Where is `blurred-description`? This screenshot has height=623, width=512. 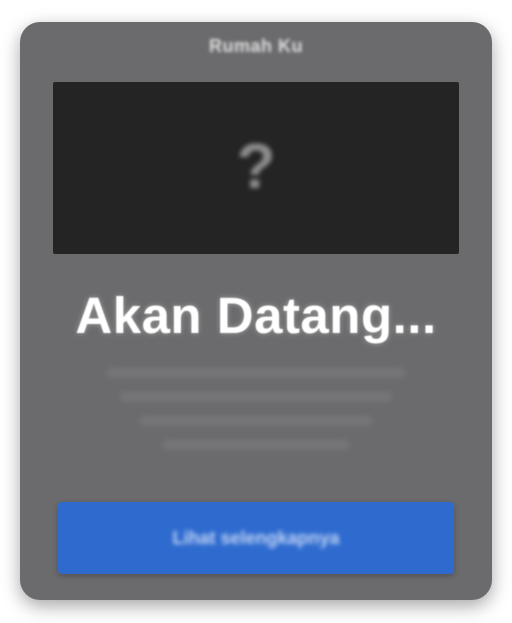
blurred-description is located at coordinates (256, 420).